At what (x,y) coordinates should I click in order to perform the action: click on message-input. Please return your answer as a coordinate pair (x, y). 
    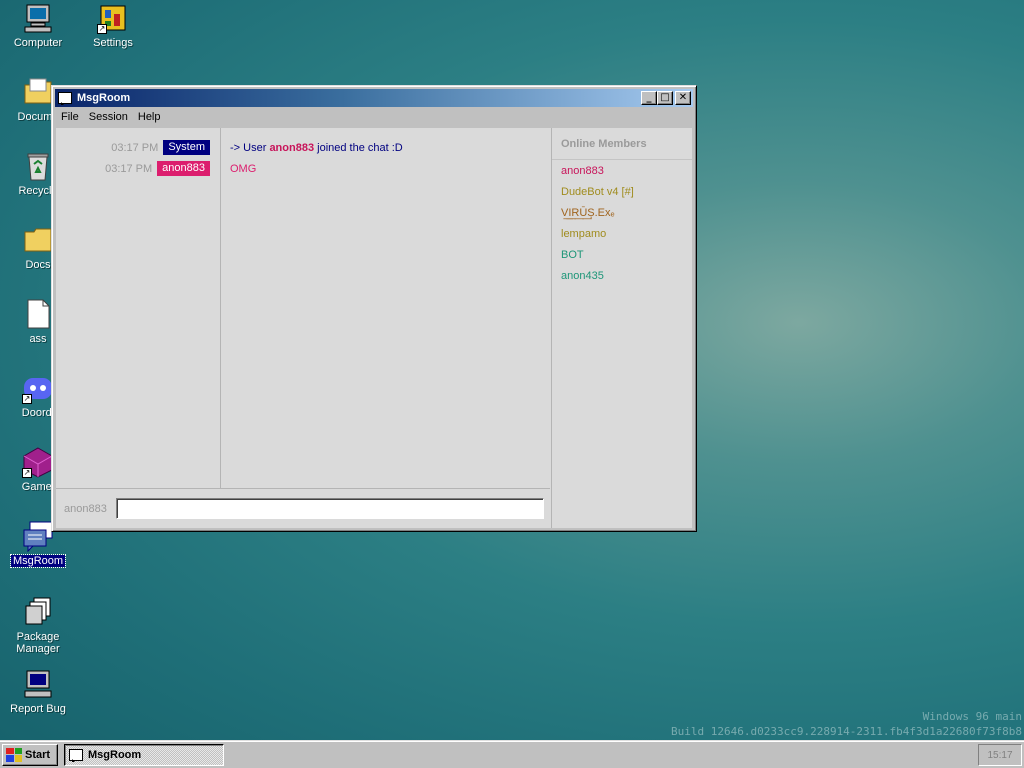
    Looking at the image, I should click on (330, 508).